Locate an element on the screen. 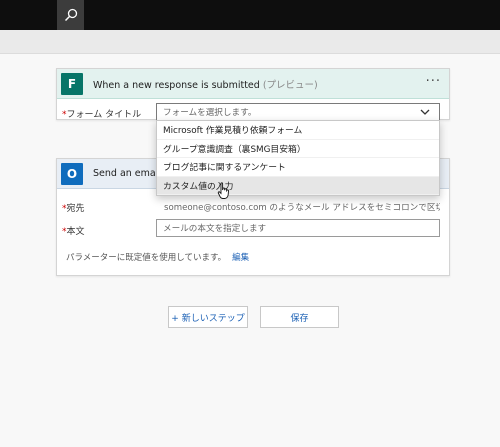 The height and width of the screenshot is (447, 500). new-step-button: + 新しいステップ is located at coordinates (208, 317).